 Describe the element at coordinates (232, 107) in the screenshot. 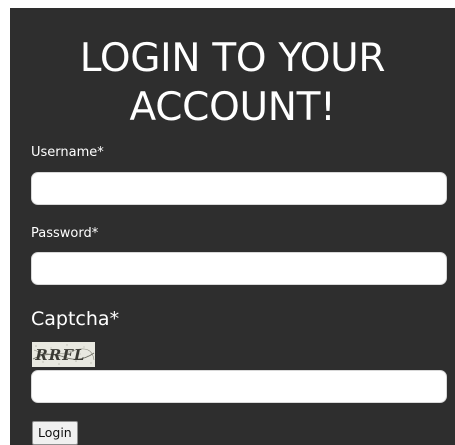

I see `title-line-2: ACCOUNT!` at that location.